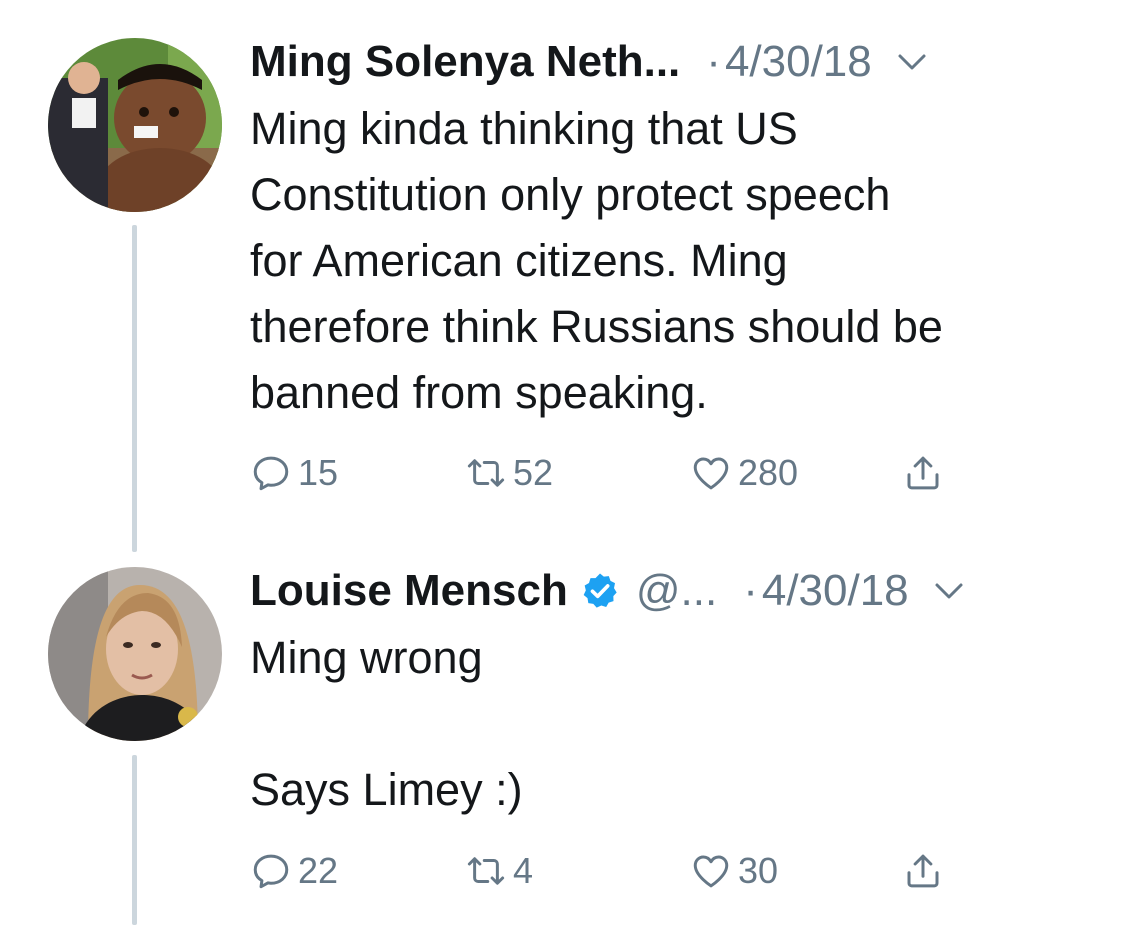 The image size is (1125, 925). Describe the element at coordinates (758, 870) in the screenshot. I see `like-count: 30` at that location.